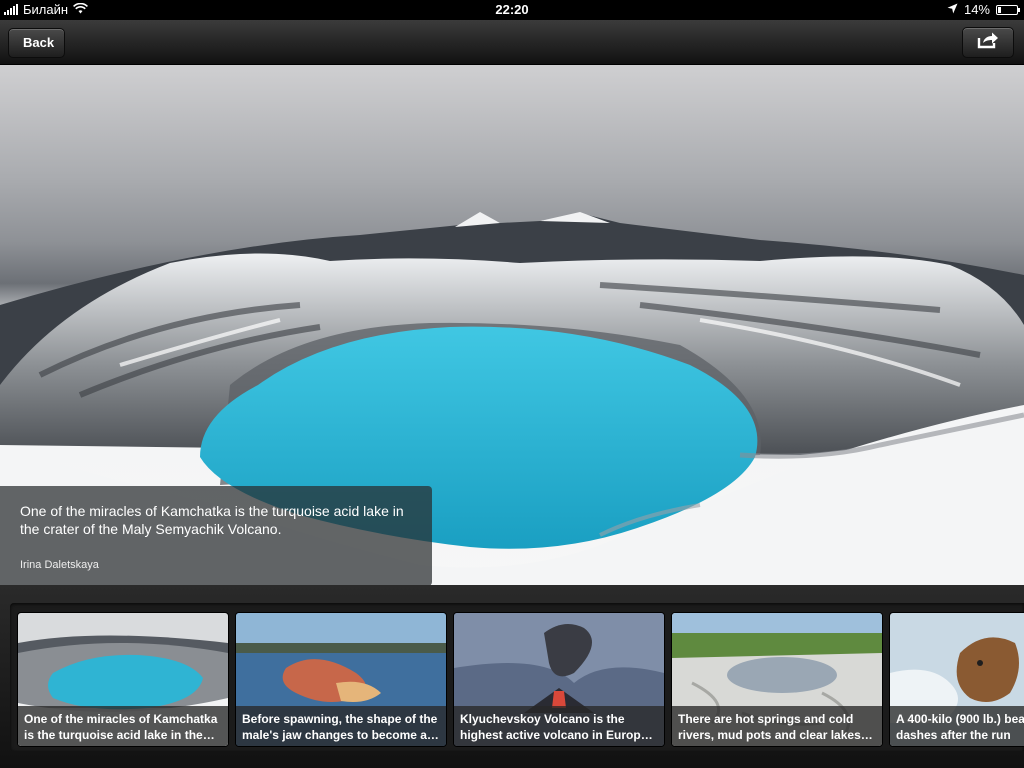 The width and height of the screenshot is (1024, 768). I want to click on status-time: 22:20, so click(512, 9).